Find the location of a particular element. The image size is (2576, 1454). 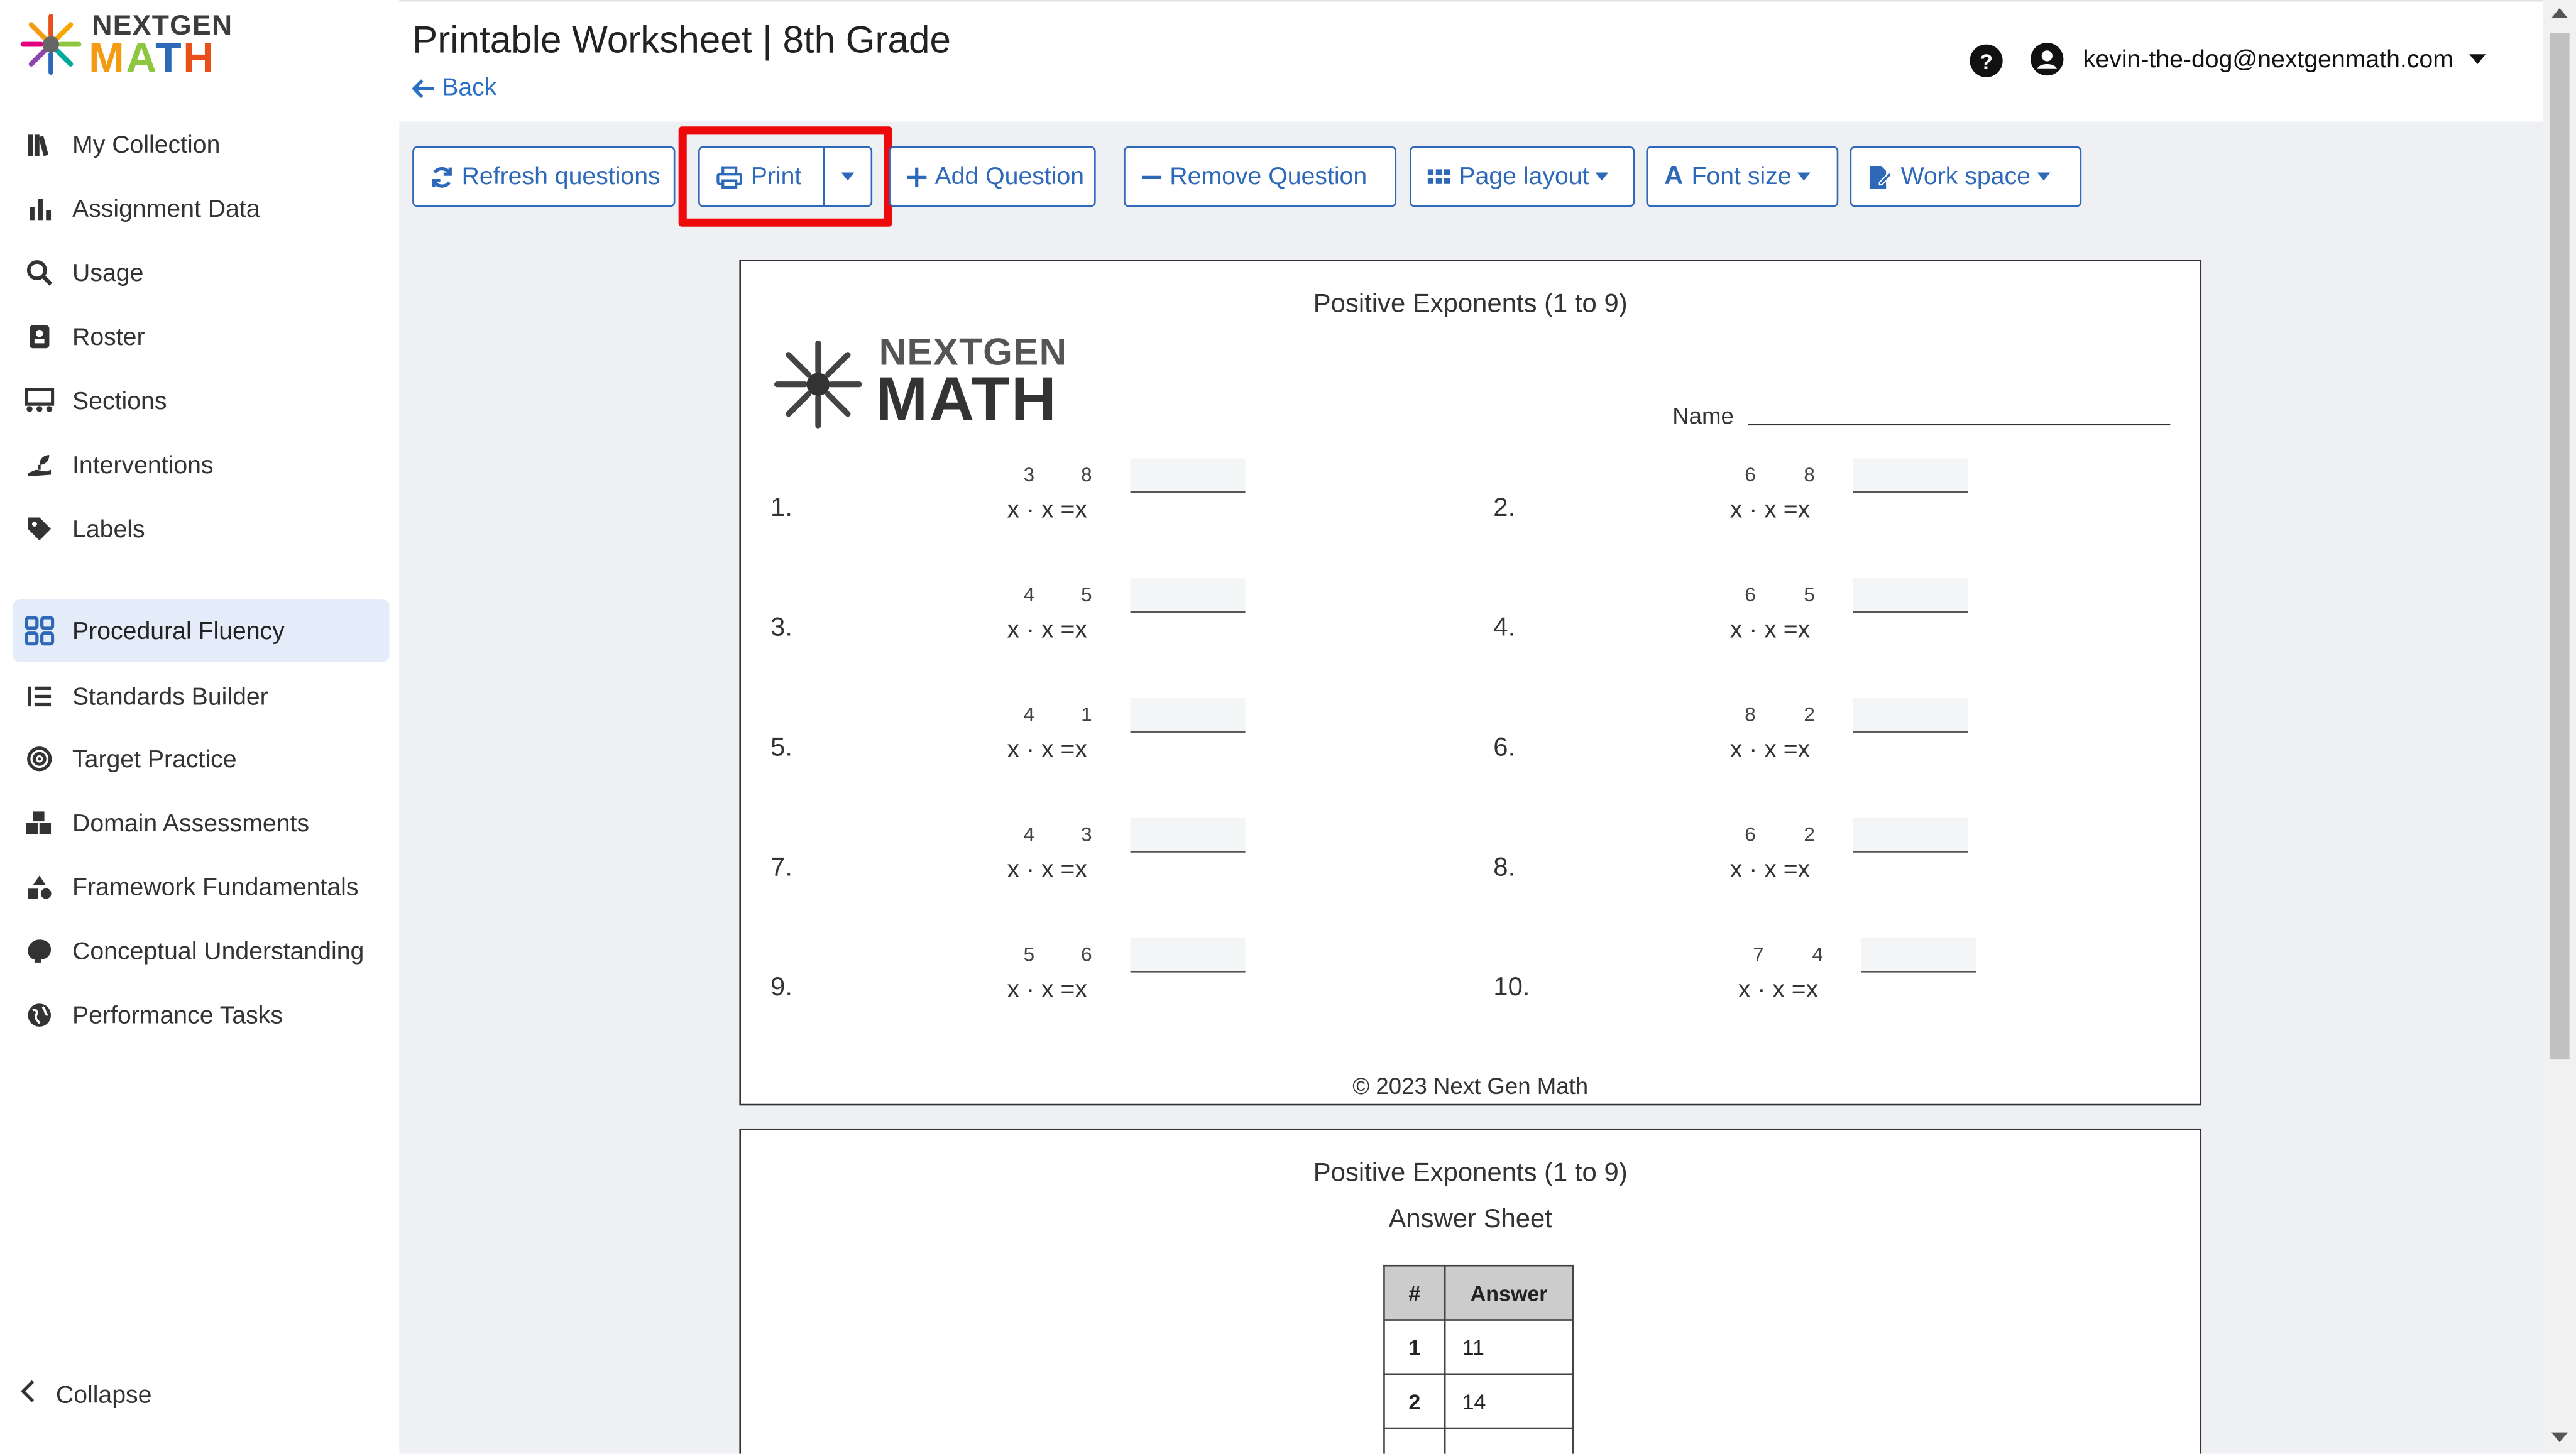

nextgen-math-logo: NEXTGEN MATH is located at coordinates (134, 46).